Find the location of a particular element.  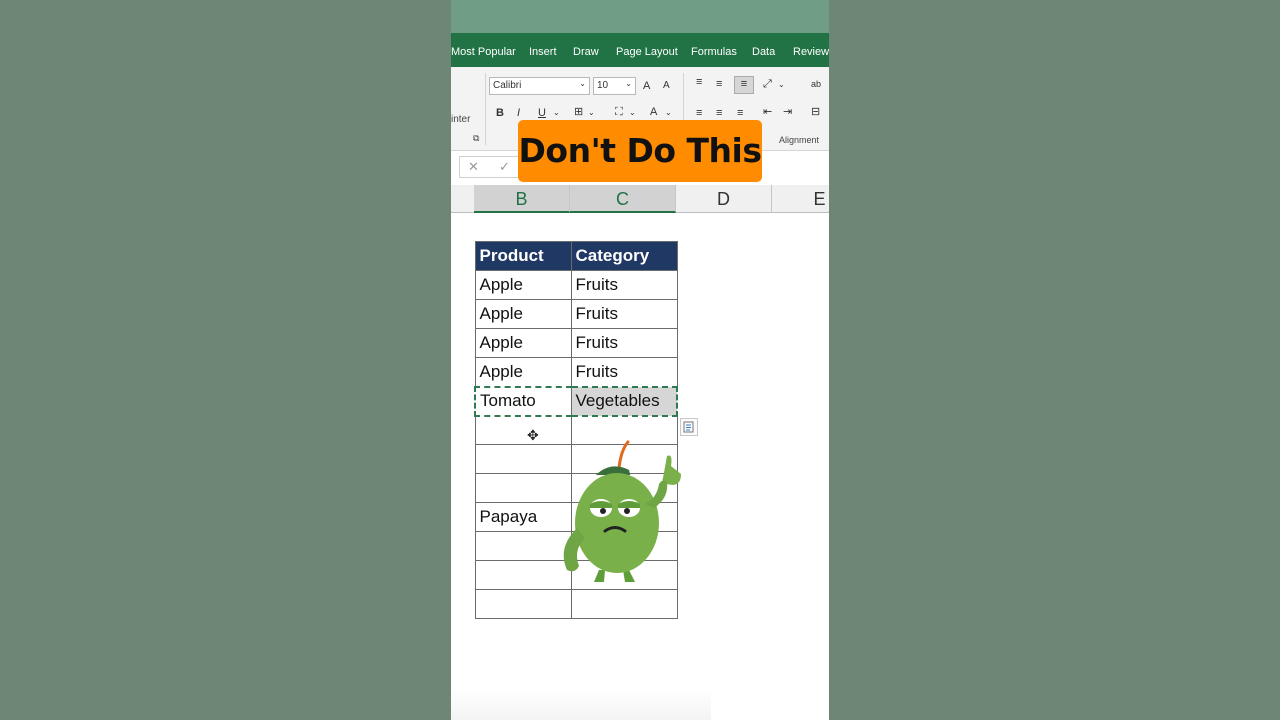

header-cell-product: Product is located at coordinates (523, 256).